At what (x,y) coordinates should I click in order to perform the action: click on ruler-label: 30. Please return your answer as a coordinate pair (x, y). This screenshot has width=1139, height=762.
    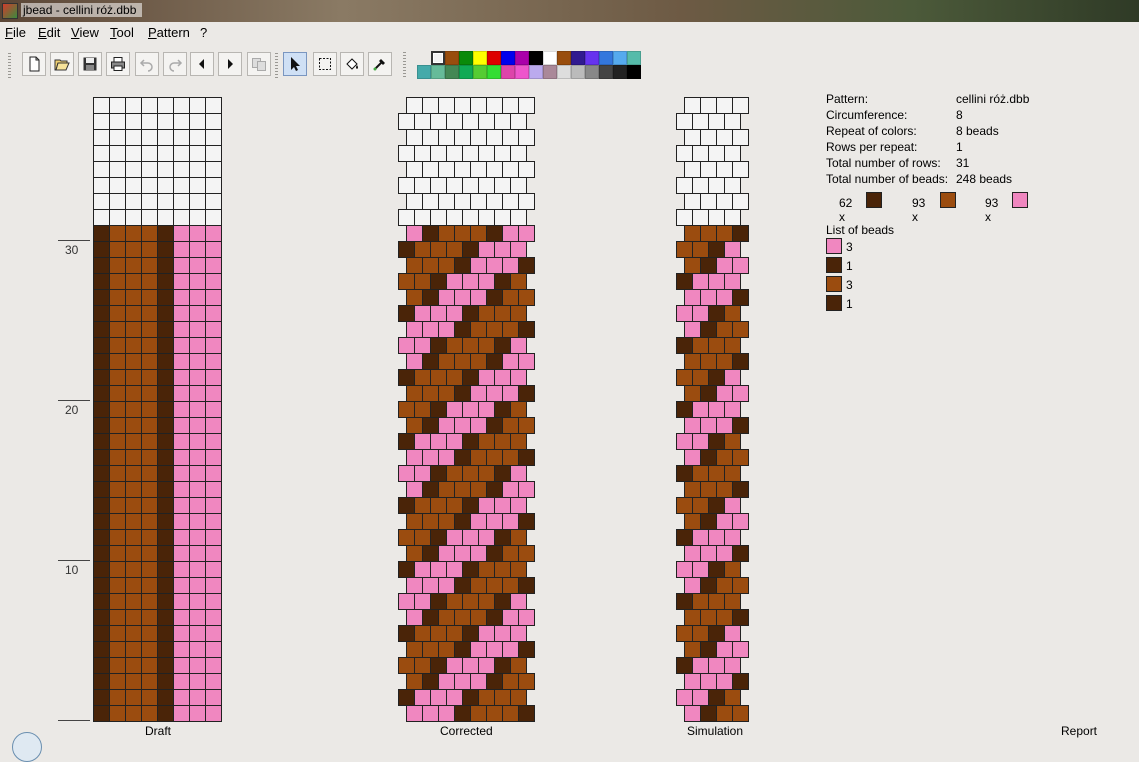
    Looking at the image, I should click on (72, 250).